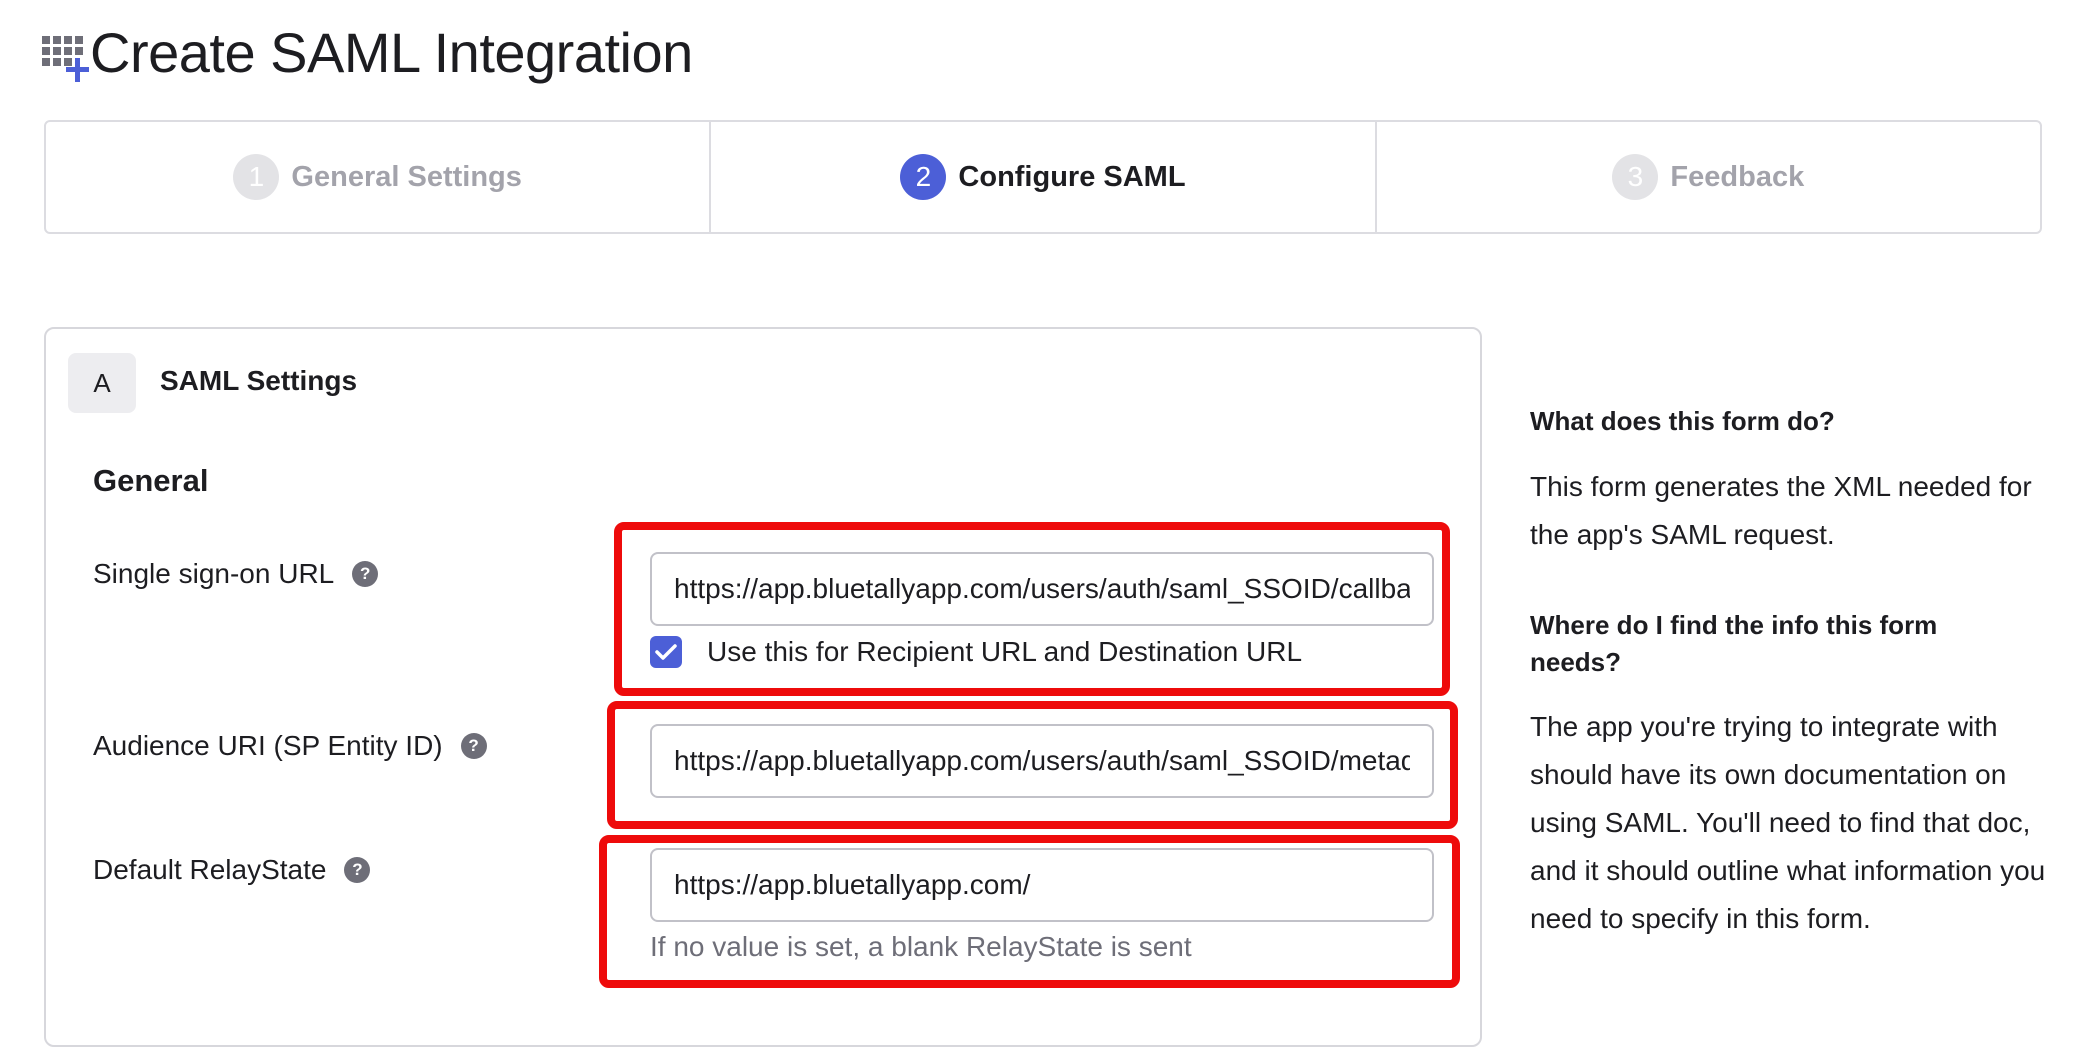 This screenshot has width=2092, height=1047. I want to click on recipient-url-checkbox, so click(666, 652).